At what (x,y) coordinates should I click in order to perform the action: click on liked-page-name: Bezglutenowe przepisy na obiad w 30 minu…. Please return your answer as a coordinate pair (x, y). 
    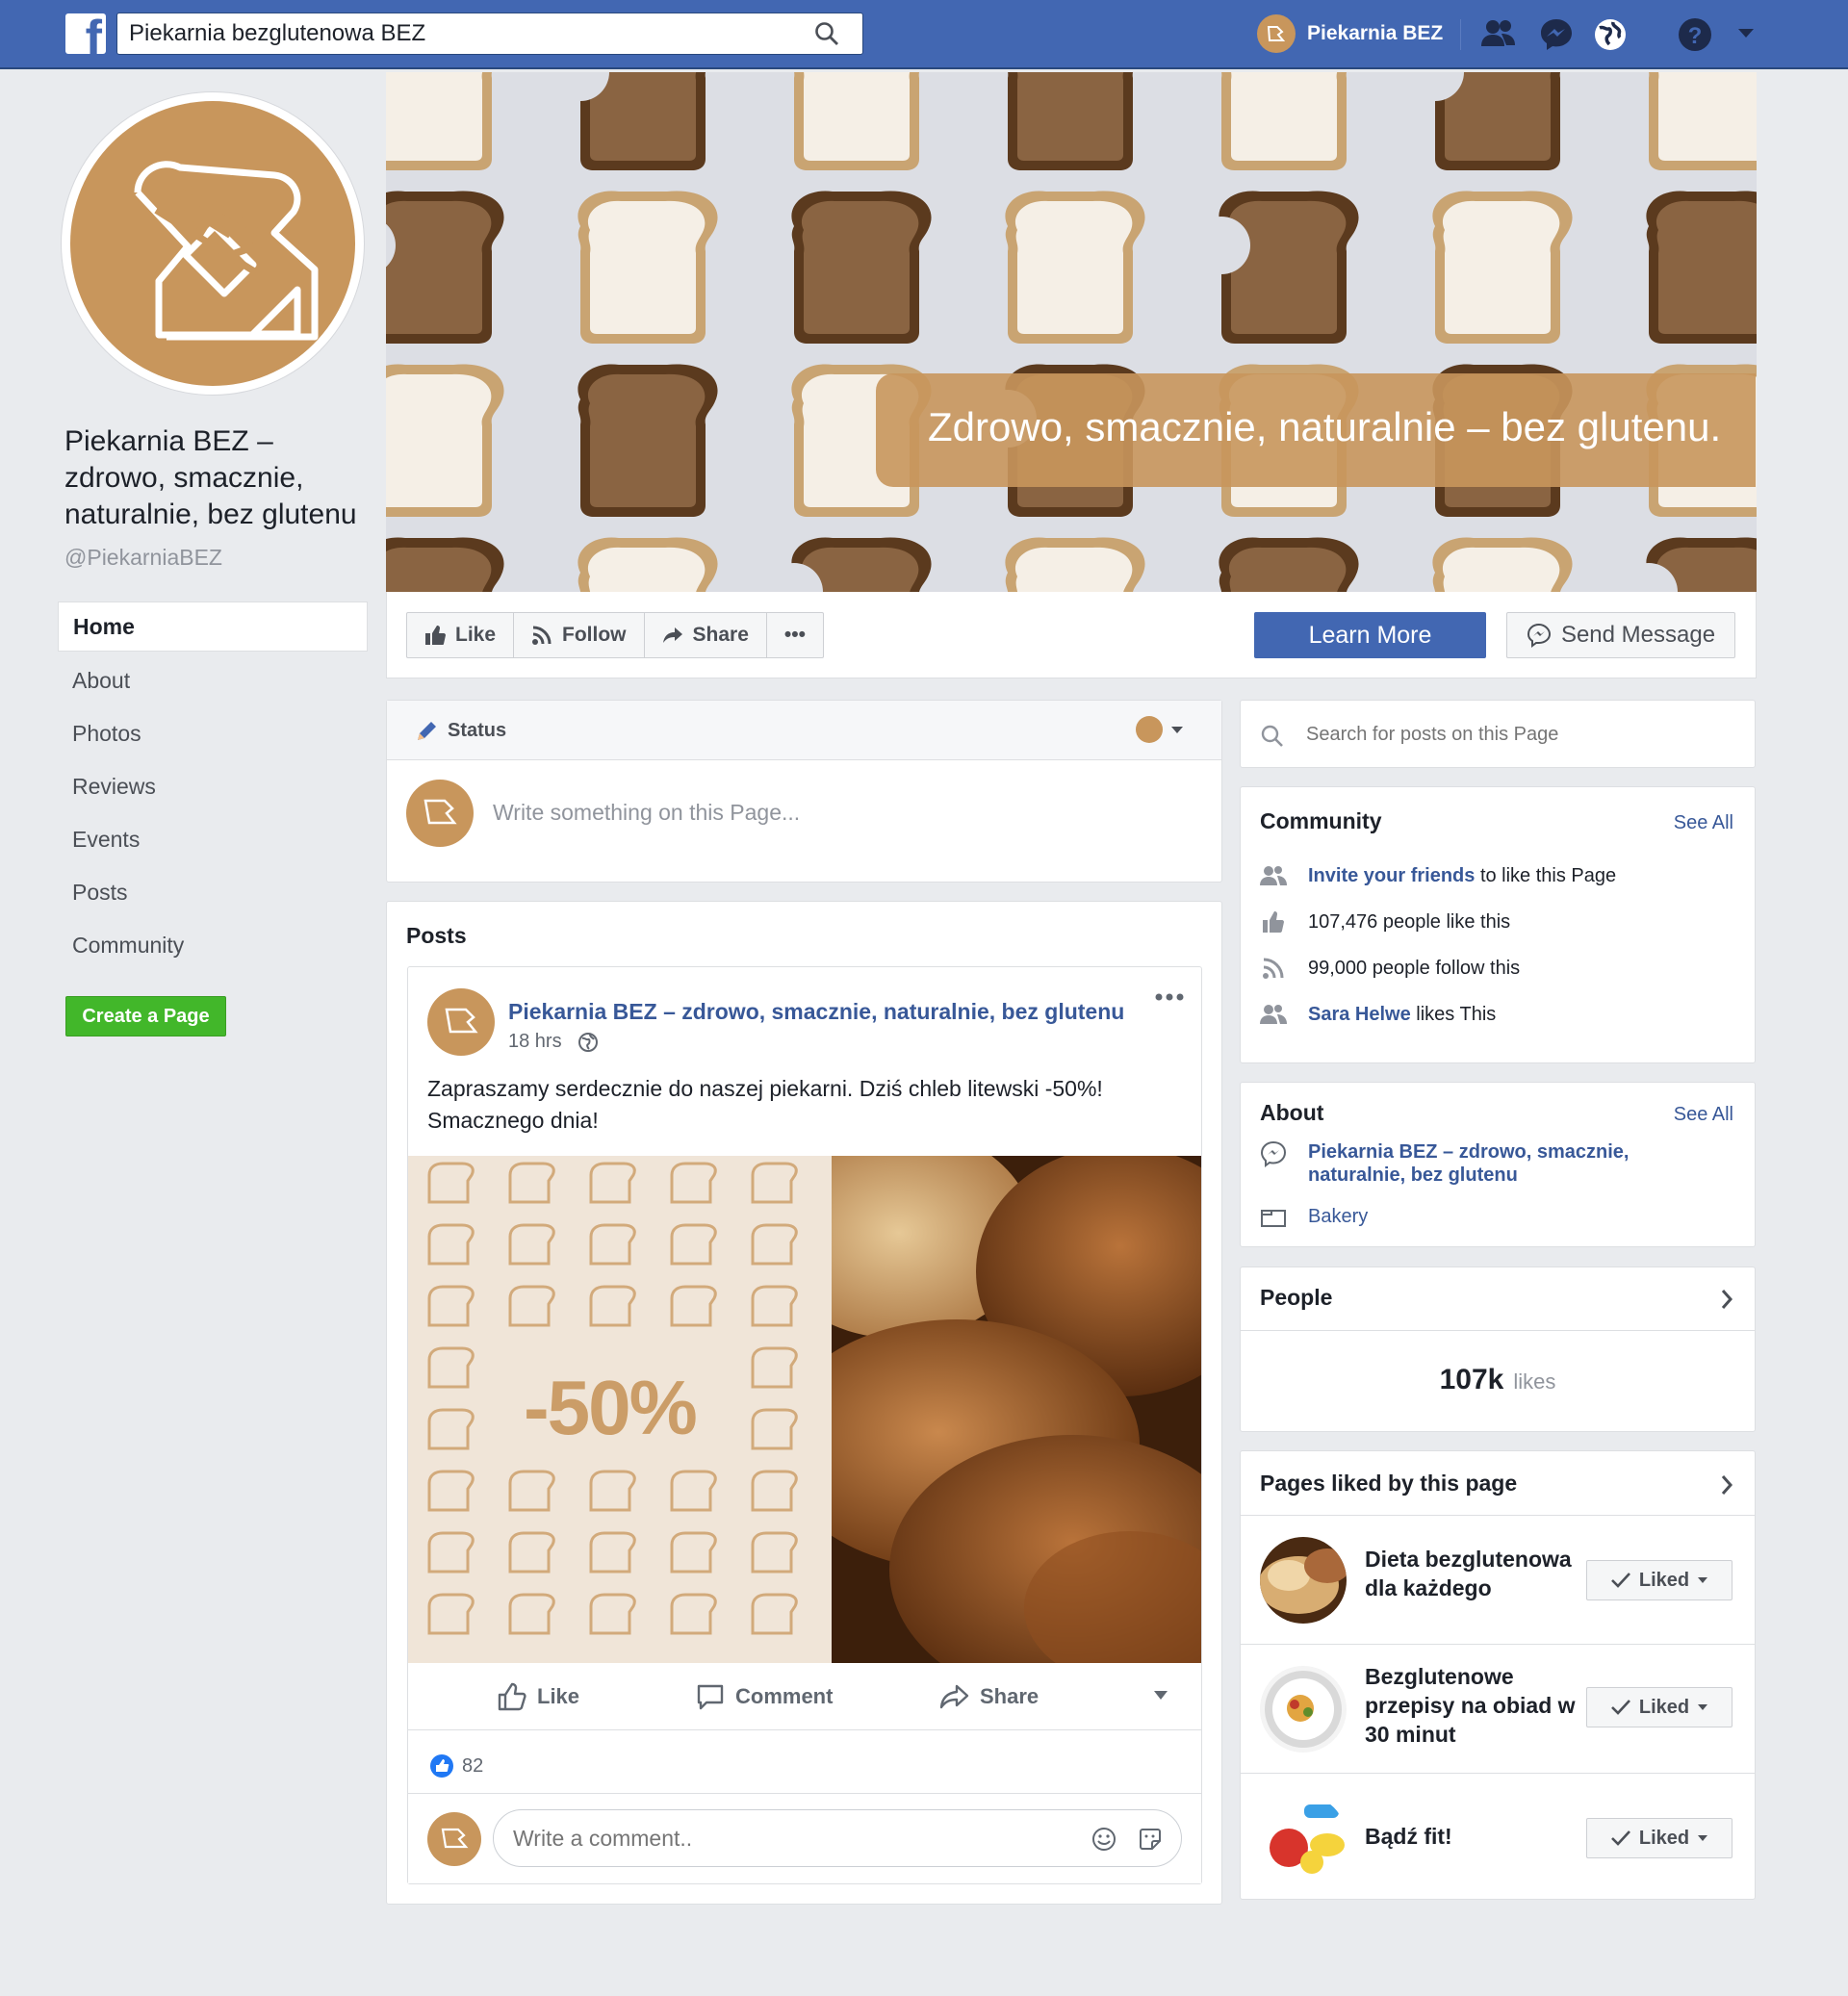
    Looking at the image, I should click on (1480, 1705).